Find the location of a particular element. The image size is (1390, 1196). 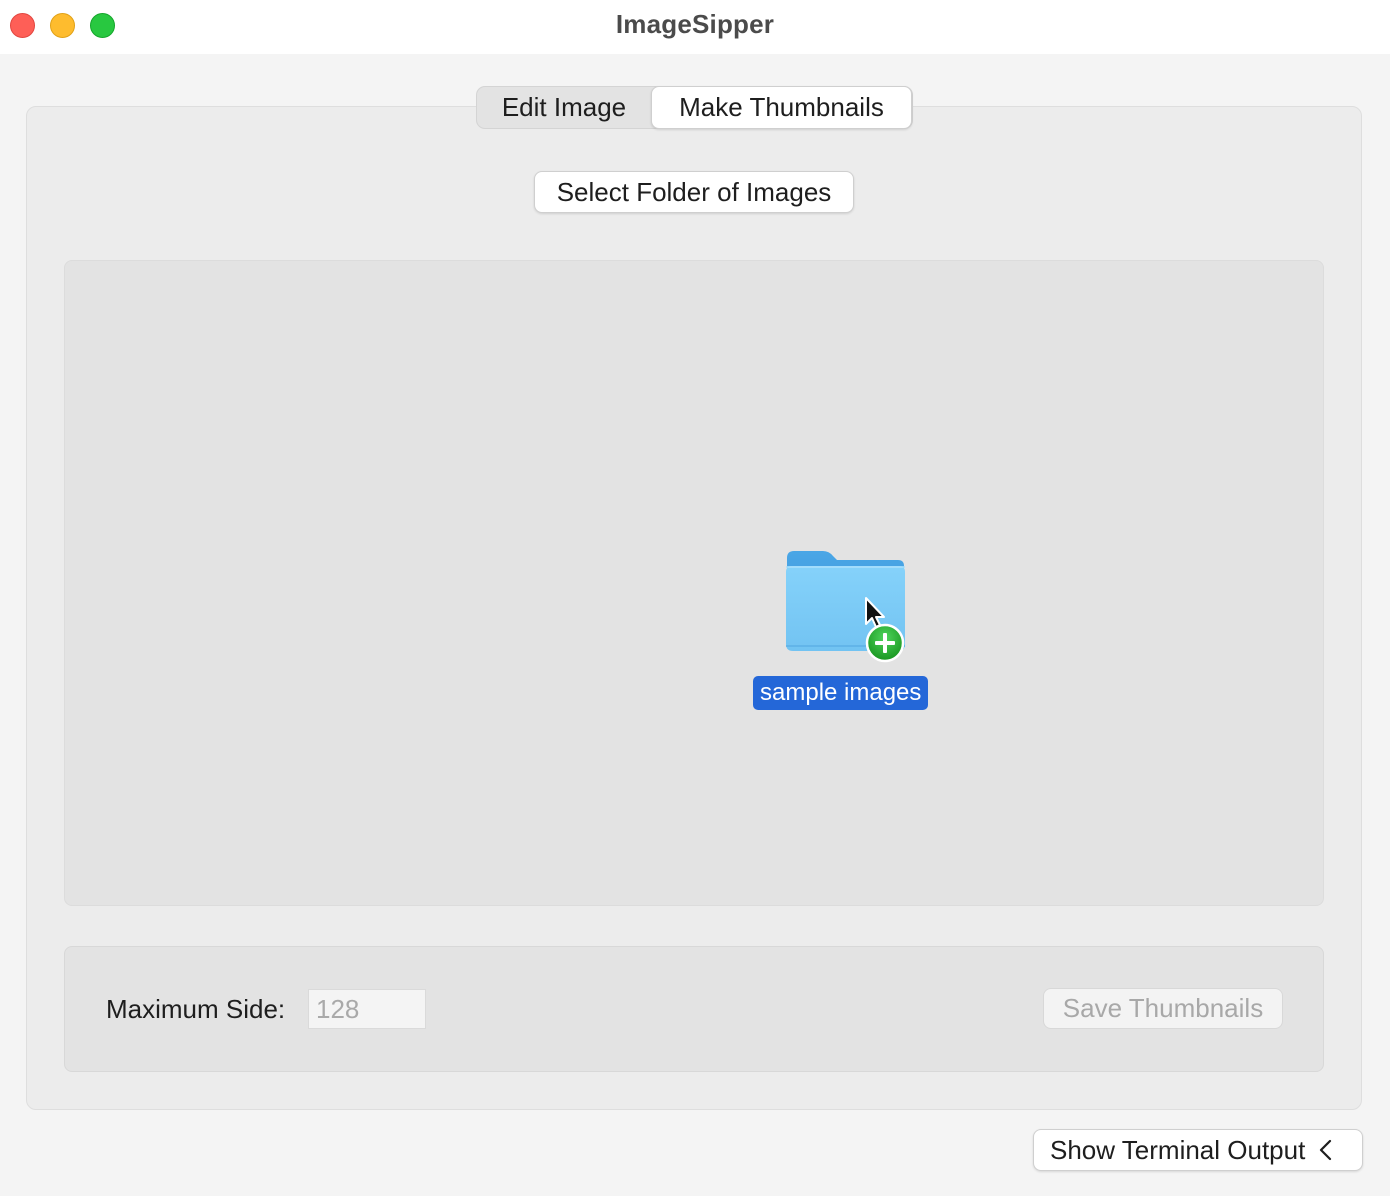

select-folder-button: Select Folder of Images is located at coordinates (694, 192).